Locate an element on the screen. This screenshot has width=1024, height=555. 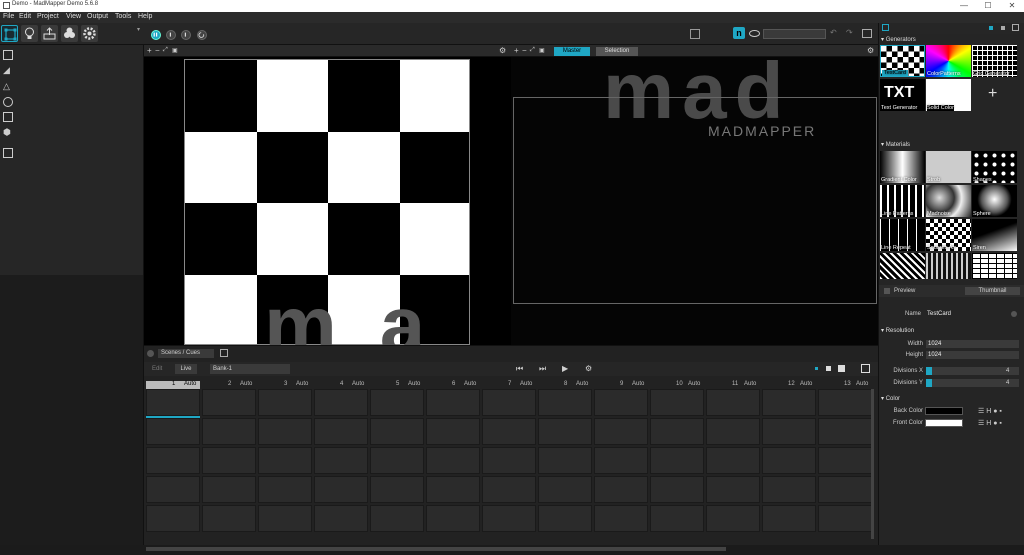
preview-checkbox is located at coordinates (887, 291).